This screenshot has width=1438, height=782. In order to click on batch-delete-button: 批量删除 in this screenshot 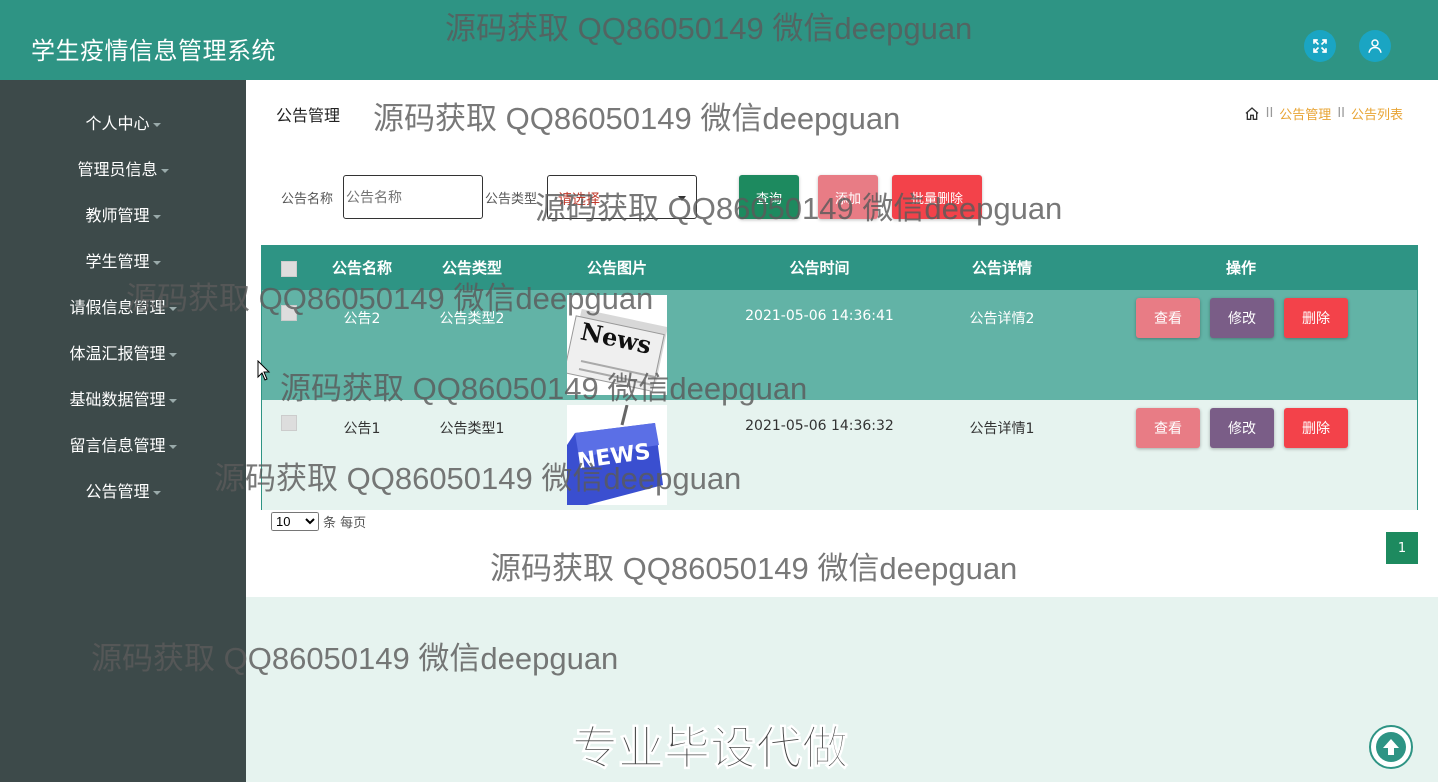, I will do `click(937, 197)`.